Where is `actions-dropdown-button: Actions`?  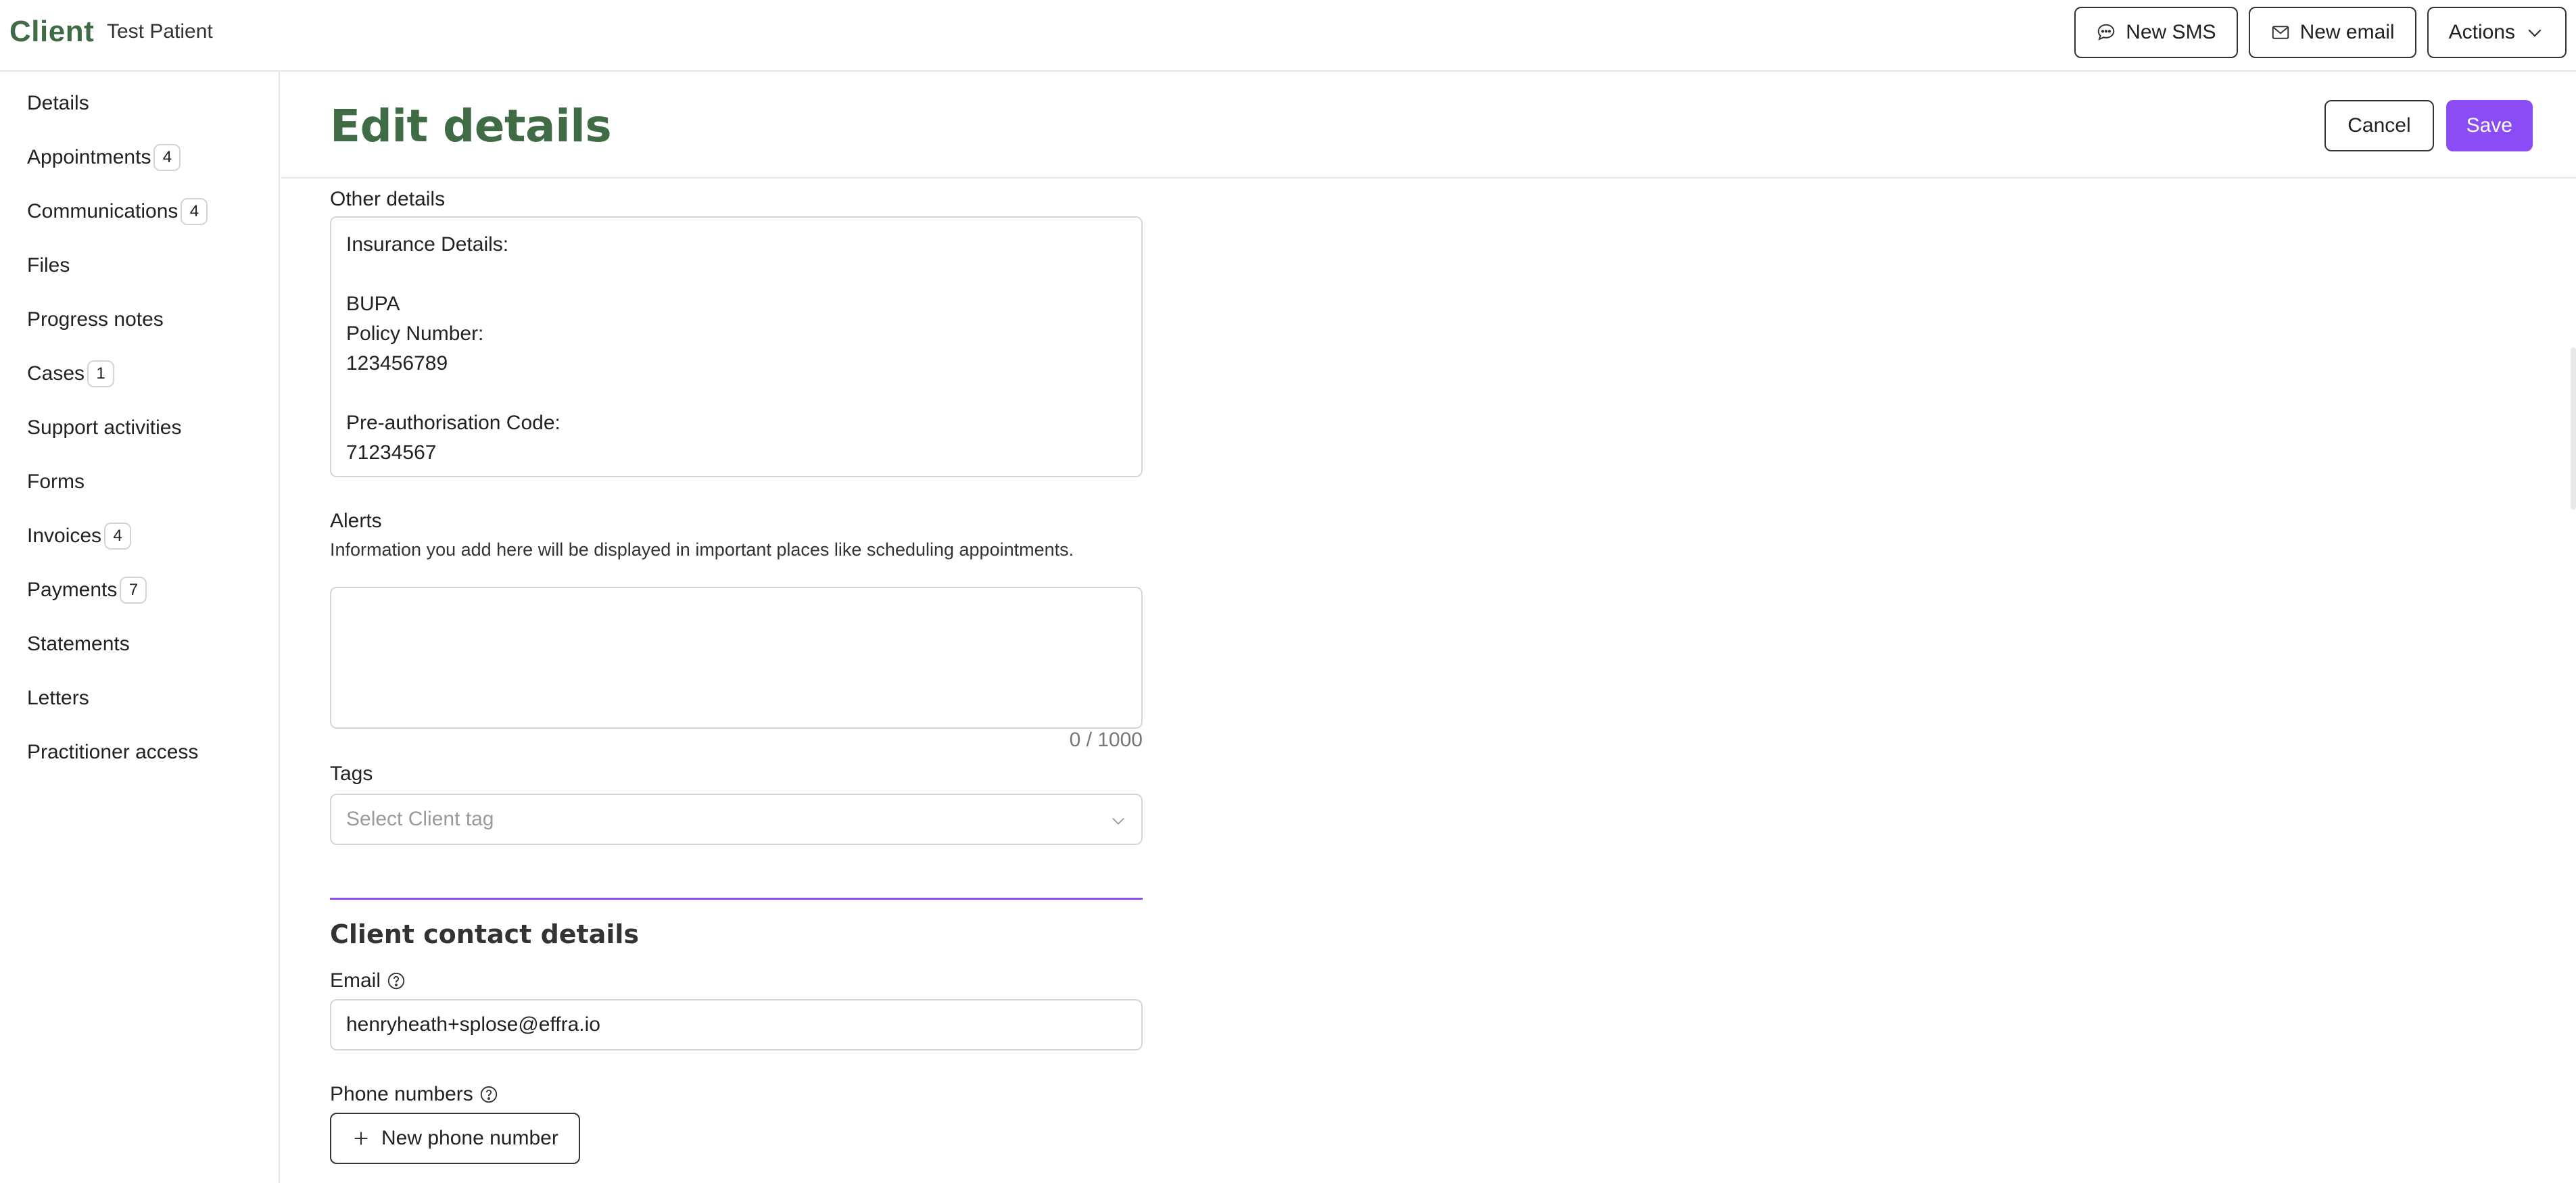
actions-dropdown-button: Actions is located at coordinates (2497, 33).